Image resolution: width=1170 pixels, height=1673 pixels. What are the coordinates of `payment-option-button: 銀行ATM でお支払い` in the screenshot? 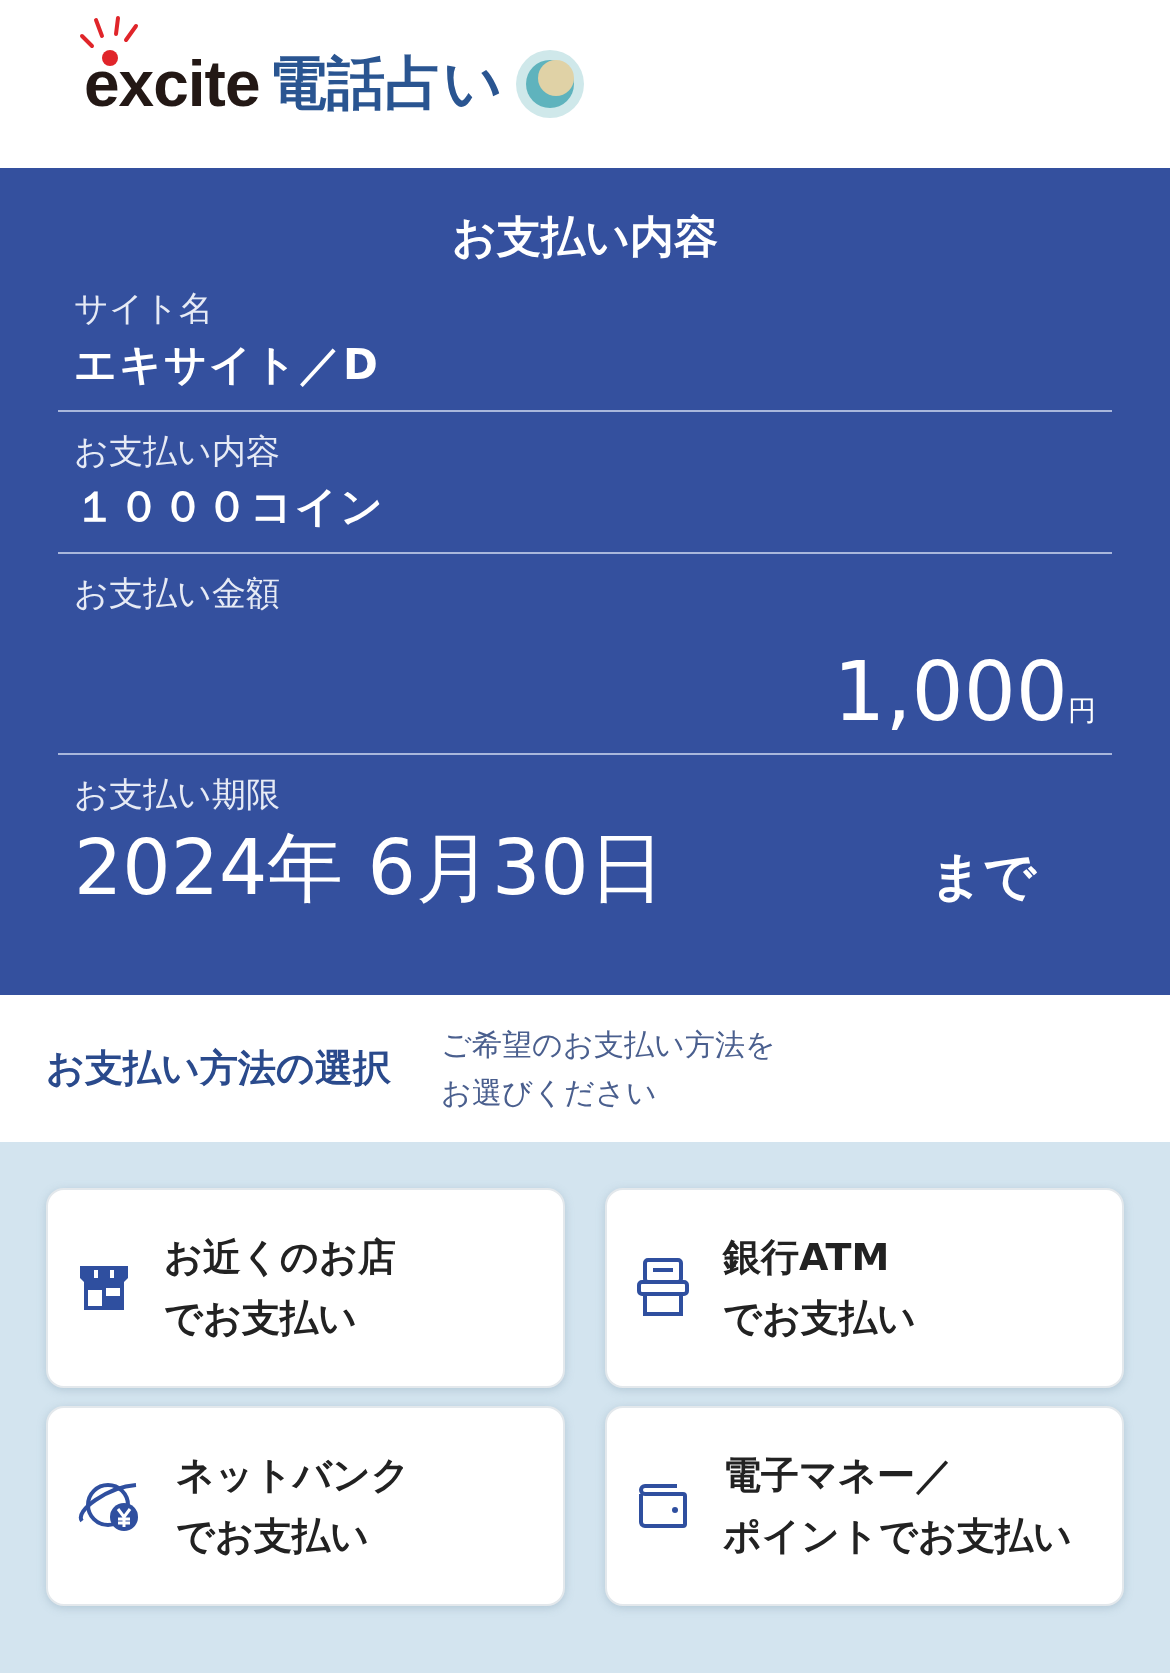 It's located at (864, 1288).